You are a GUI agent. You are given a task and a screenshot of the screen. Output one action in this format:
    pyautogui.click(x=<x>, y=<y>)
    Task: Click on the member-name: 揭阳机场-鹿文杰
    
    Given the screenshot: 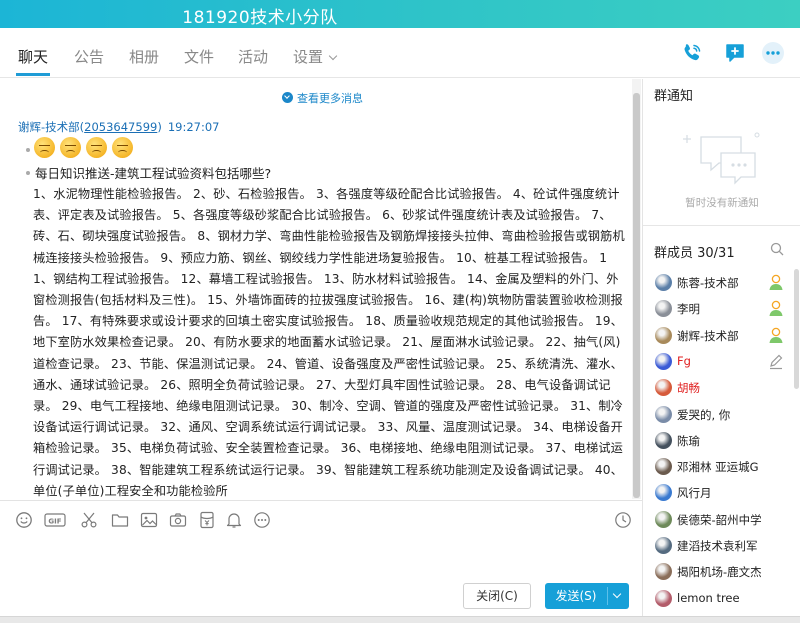 What is the action you would take?
    pyautogui.click(x=719, y=572)
    